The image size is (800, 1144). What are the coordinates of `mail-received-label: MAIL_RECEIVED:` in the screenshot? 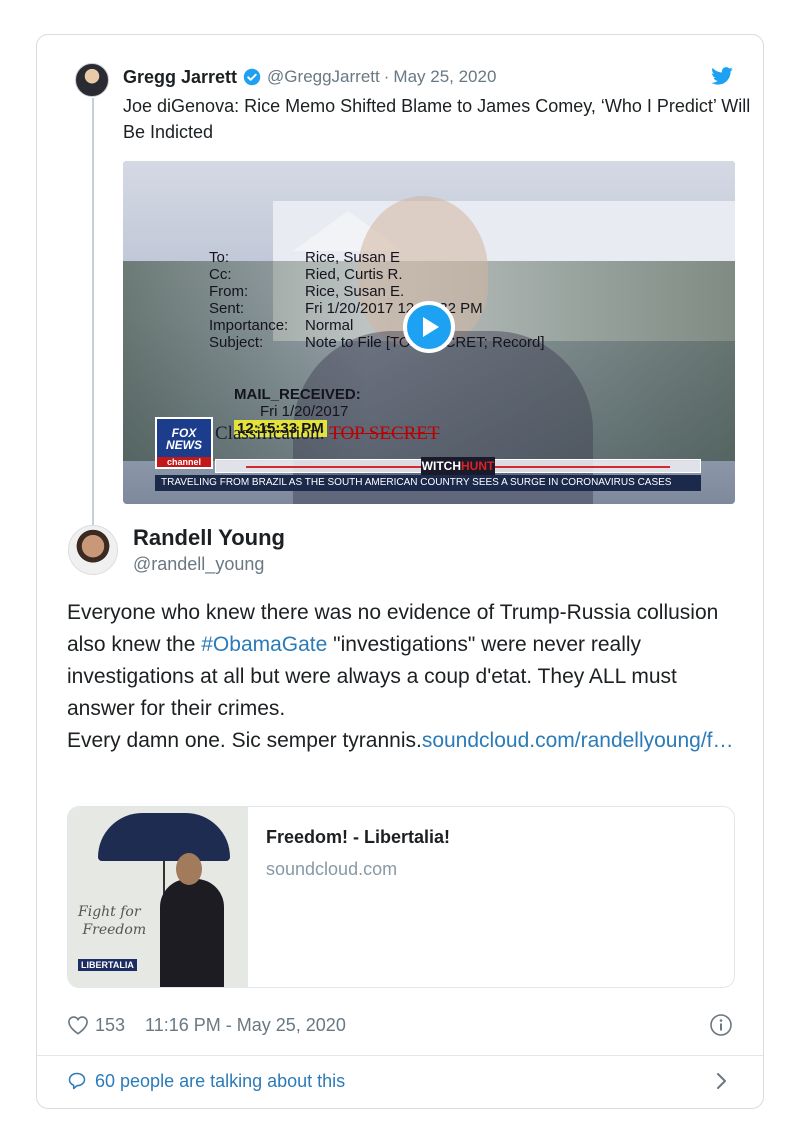 It's located at (297, 394).